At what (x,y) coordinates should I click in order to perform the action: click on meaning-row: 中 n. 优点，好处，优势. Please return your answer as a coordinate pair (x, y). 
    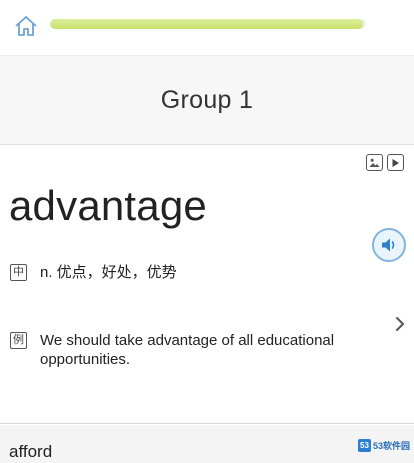
    Looking at the image, I should click on (93, 272).